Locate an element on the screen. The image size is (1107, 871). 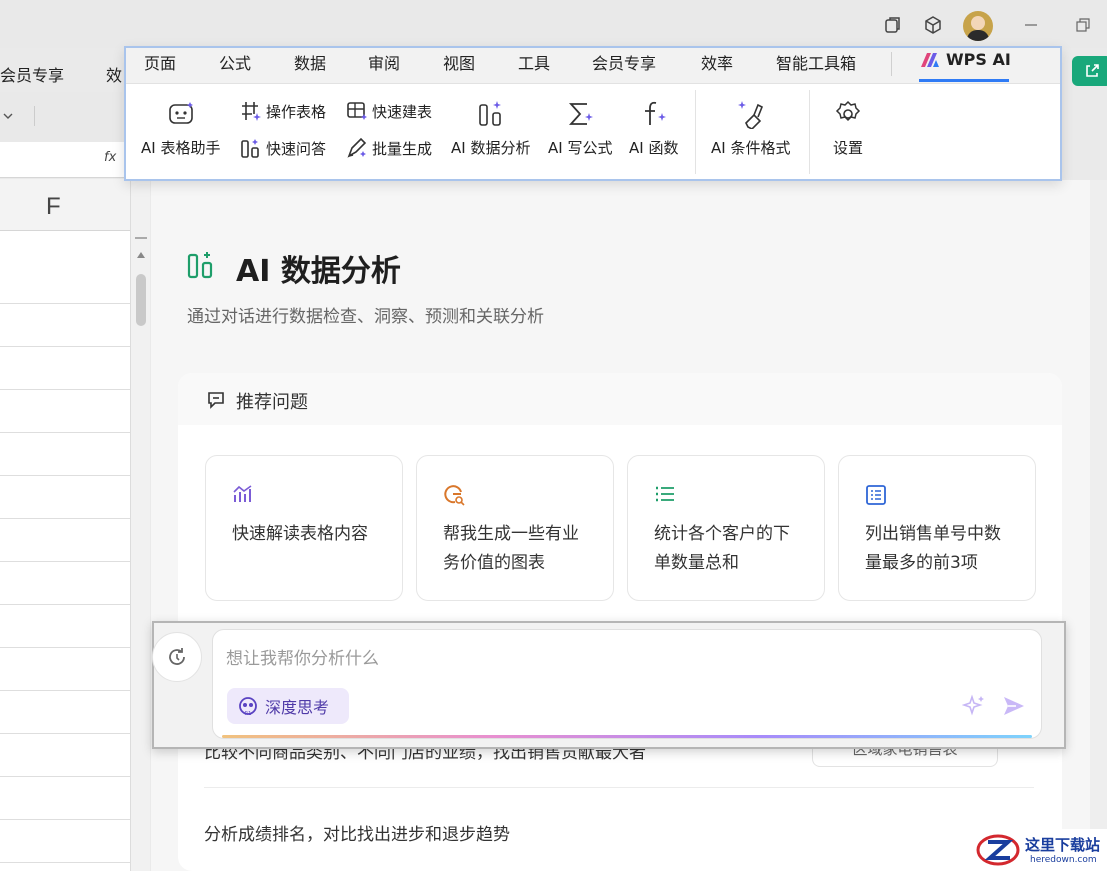
search-chart-icon is located at coordinates (454, 495).